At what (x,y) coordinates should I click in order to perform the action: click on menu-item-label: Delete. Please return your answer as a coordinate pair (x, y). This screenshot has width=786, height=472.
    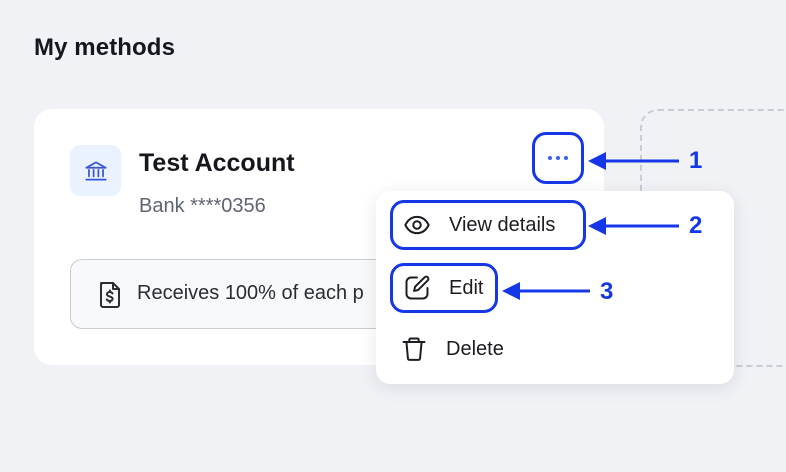
    Looking at the image, I should click on (475, 348).